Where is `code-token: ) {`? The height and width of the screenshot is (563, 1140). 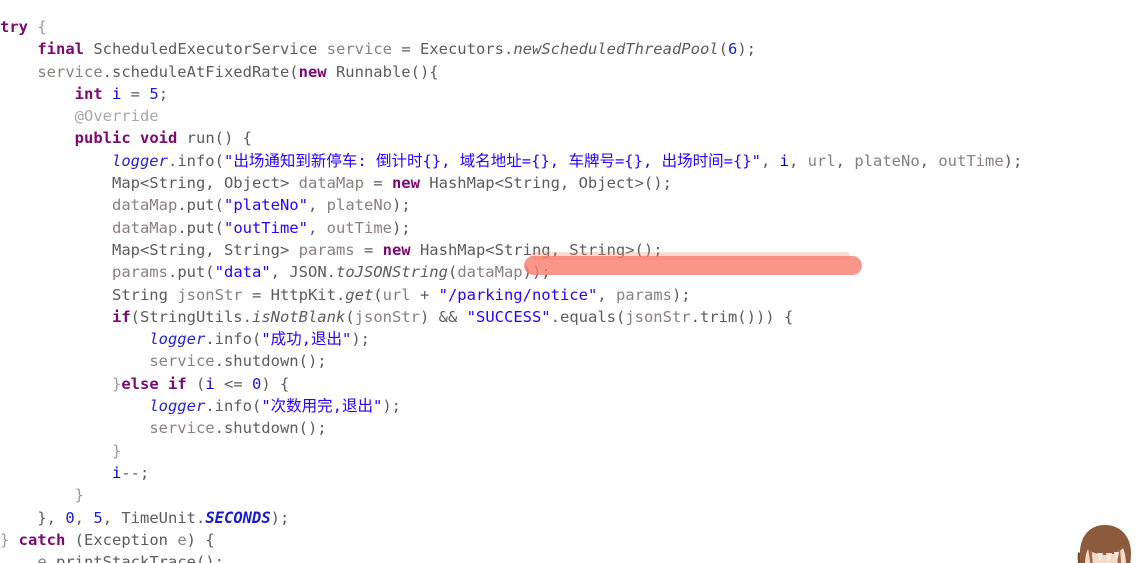
code-token: ) { is located at coordinates (275, 383).